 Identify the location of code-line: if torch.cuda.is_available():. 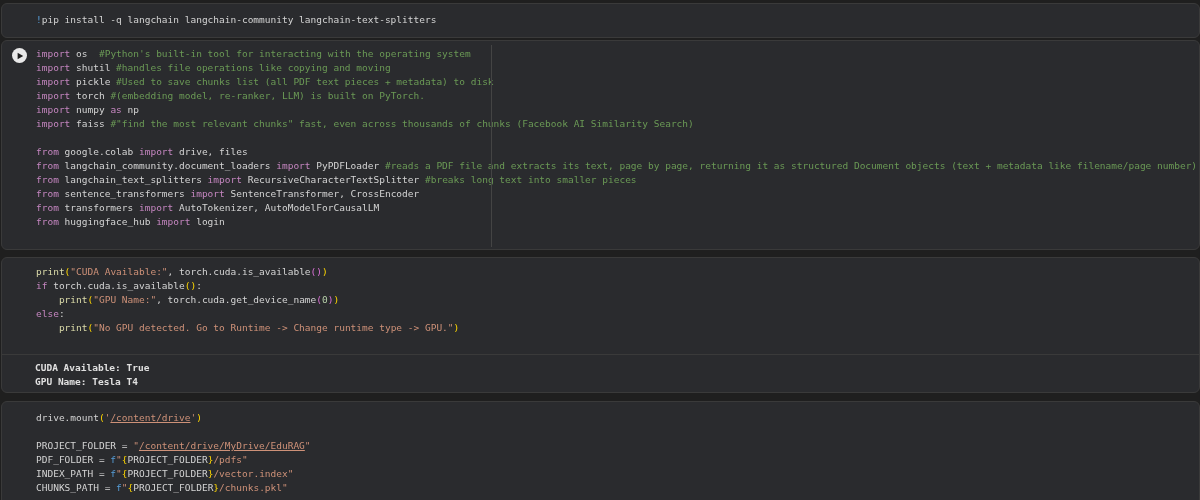
(119, 286).